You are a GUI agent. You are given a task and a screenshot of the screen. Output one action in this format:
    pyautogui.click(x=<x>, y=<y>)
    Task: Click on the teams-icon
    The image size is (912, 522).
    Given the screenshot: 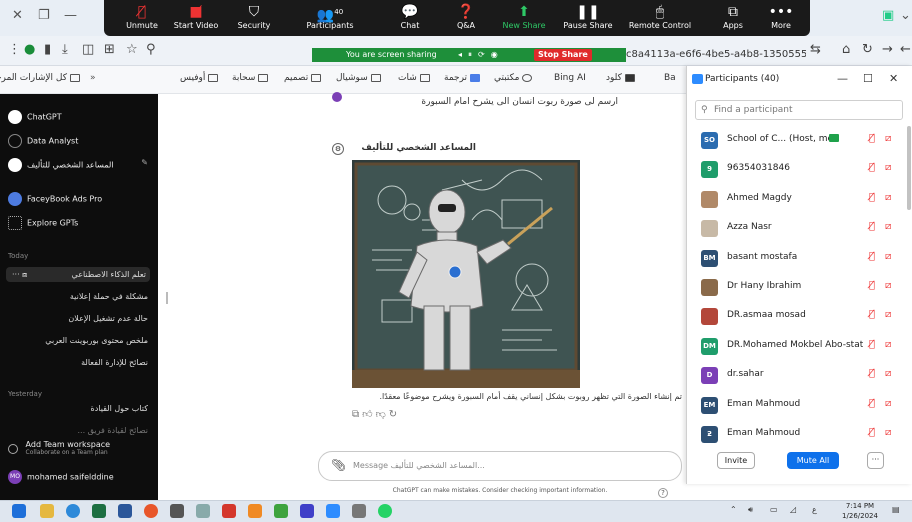 What is the action you would take?
    pyautogui.click(x=307, y=511)
    